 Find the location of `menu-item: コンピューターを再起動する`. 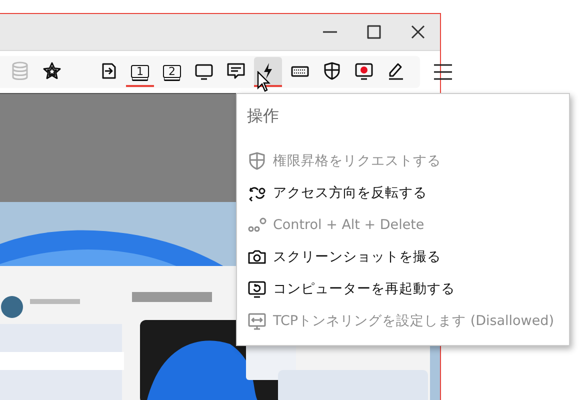

menu-item: コンピューターを再起動する is located at coordinates (403, 289).